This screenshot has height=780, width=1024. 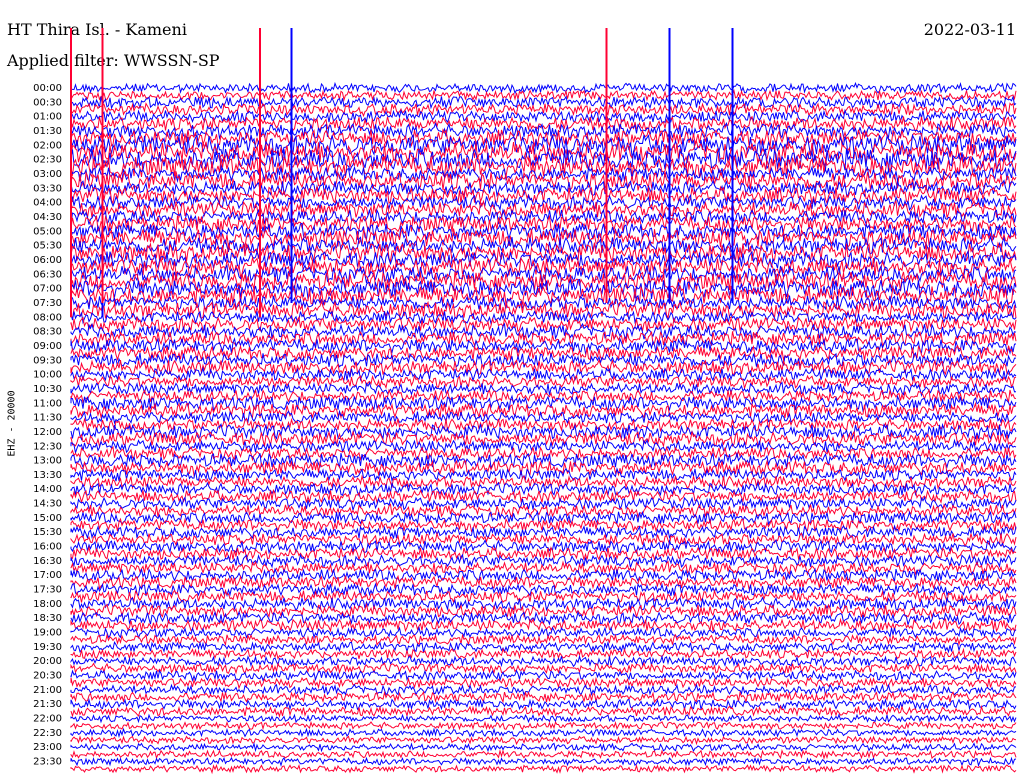 I want to click on time-label: 16:30, so click(x=47, y=561).